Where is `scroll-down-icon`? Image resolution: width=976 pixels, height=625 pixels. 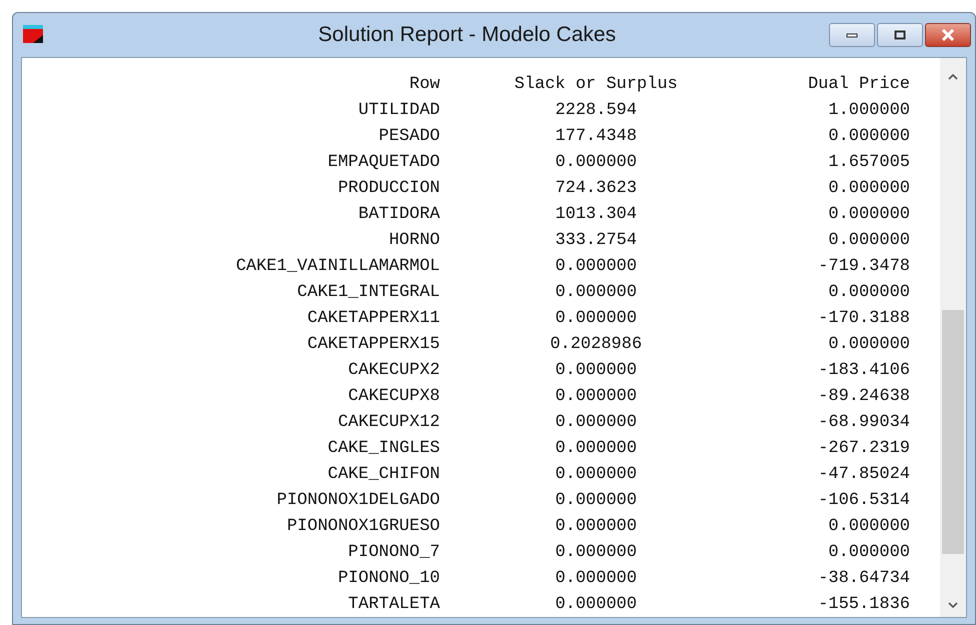
scroll-down-icon is located at coordinates (953, 605).